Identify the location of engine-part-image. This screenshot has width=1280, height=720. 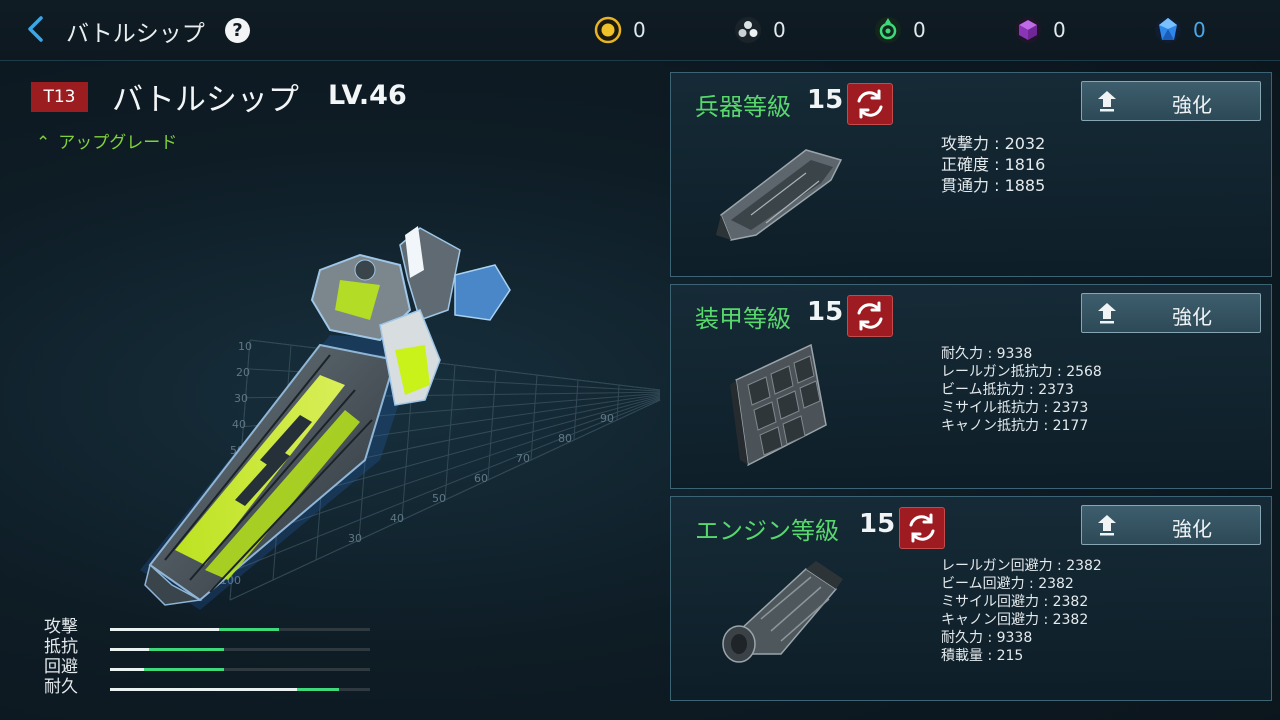
(782, 612).